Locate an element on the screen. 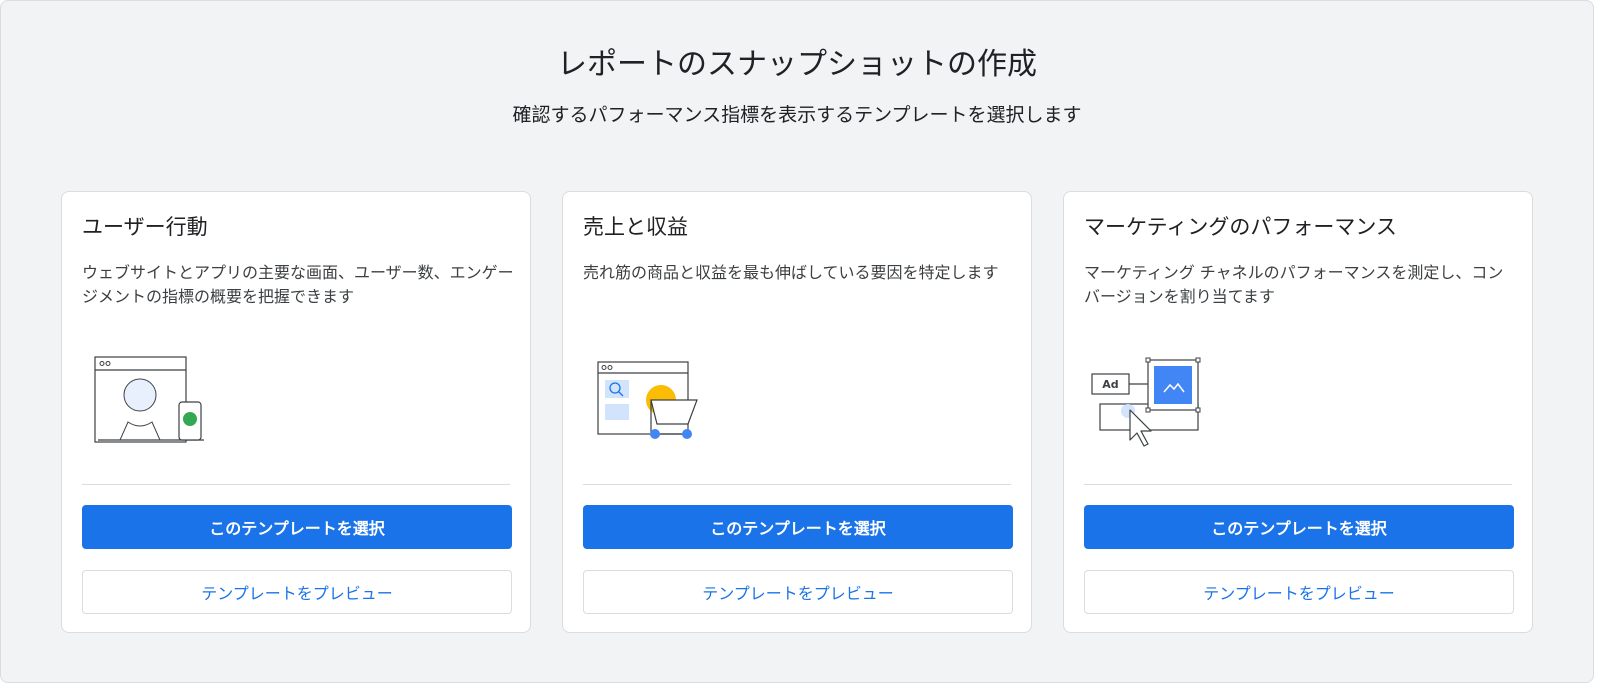 The height and width of the screenshot is (692, 1600). card-description: マーケティング チャネルのパフォーマンスを測定し、コンバージョンを割り当てます is located at coordinates (1294, 284).